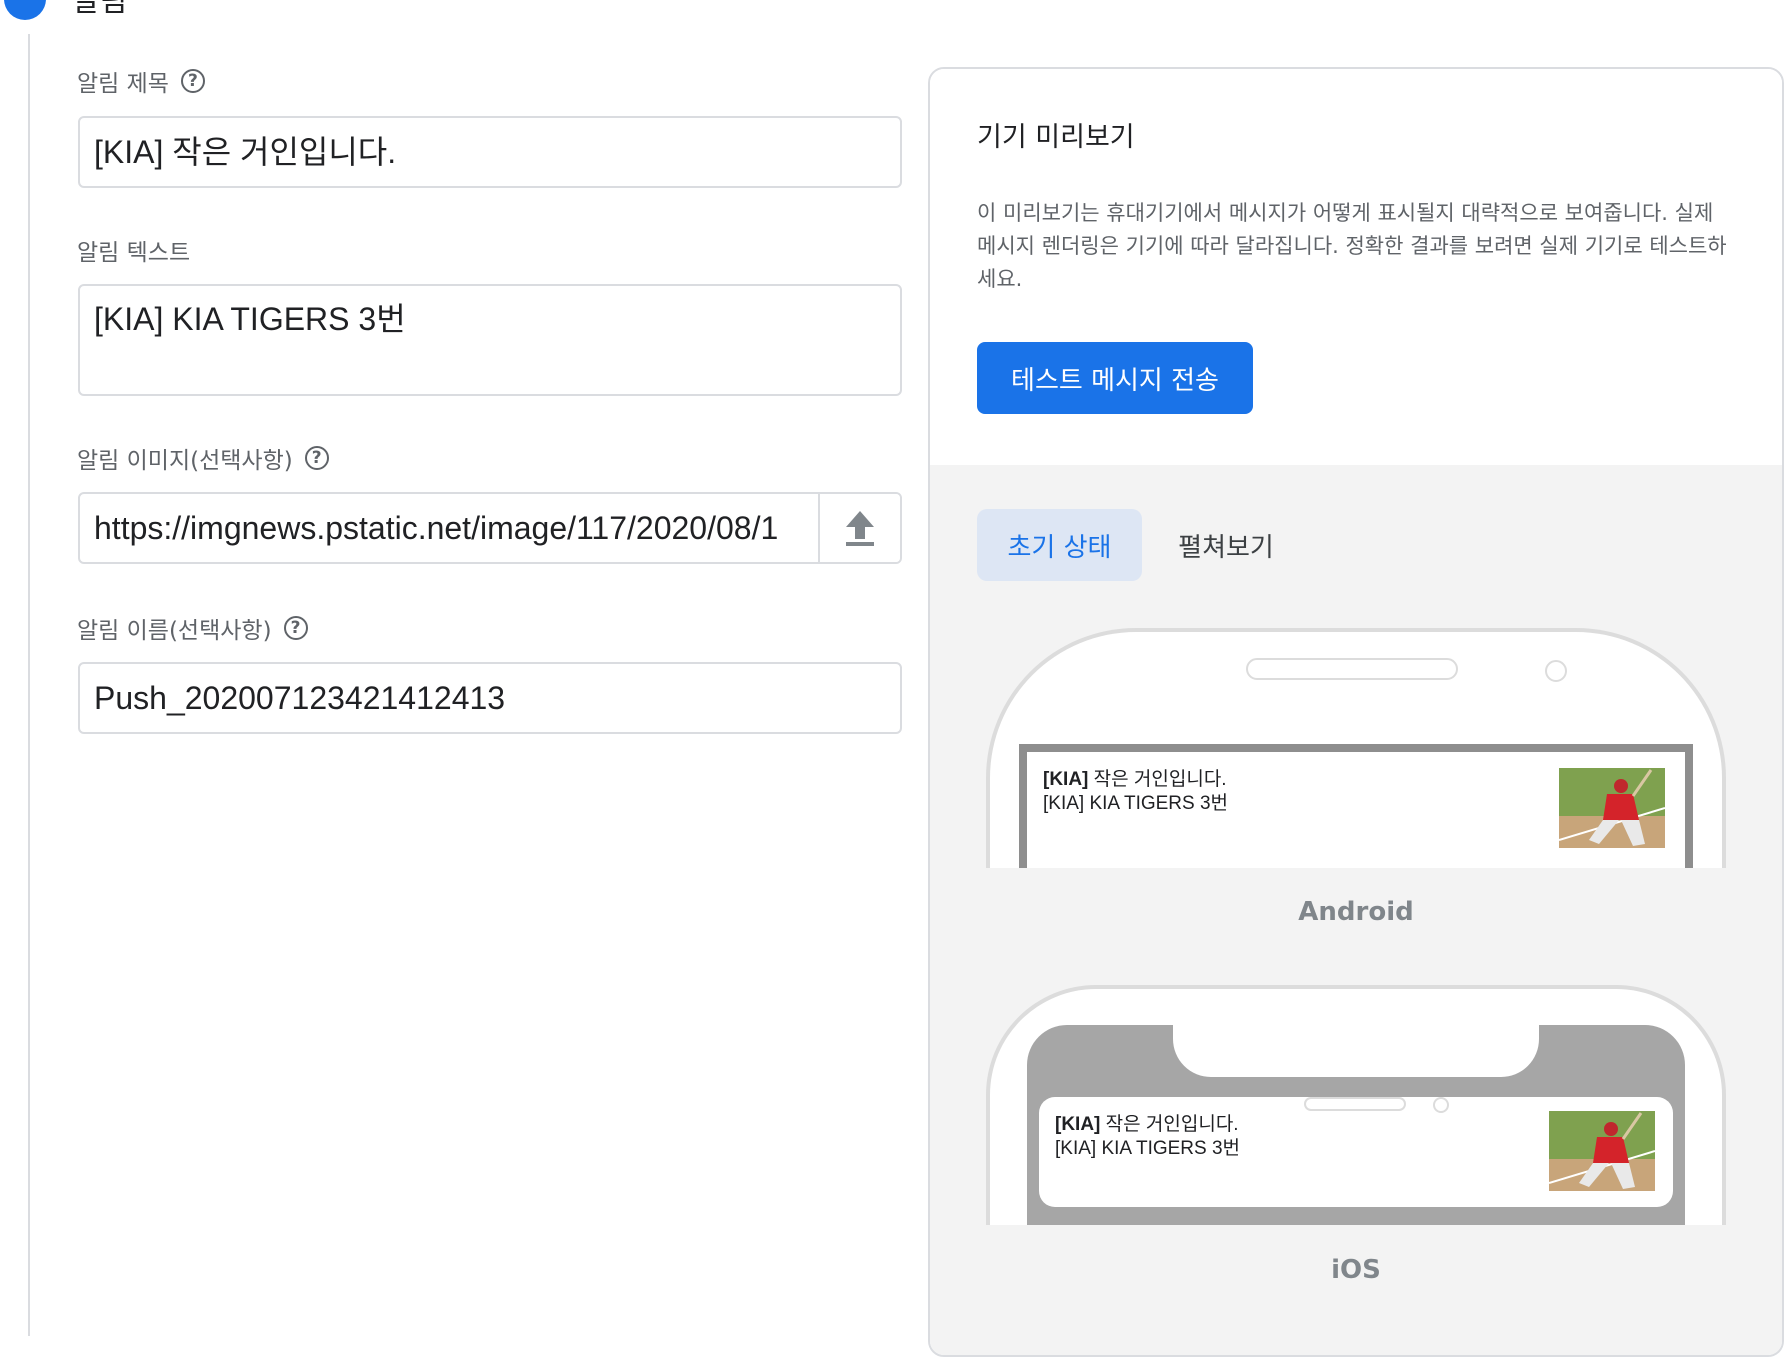 The height and width of the screenshot is (1357, 1784). Describe the element at coordinates (134, 253) in the screenshot. I see `text-field-label-text: 알림 텍스트` at that location.